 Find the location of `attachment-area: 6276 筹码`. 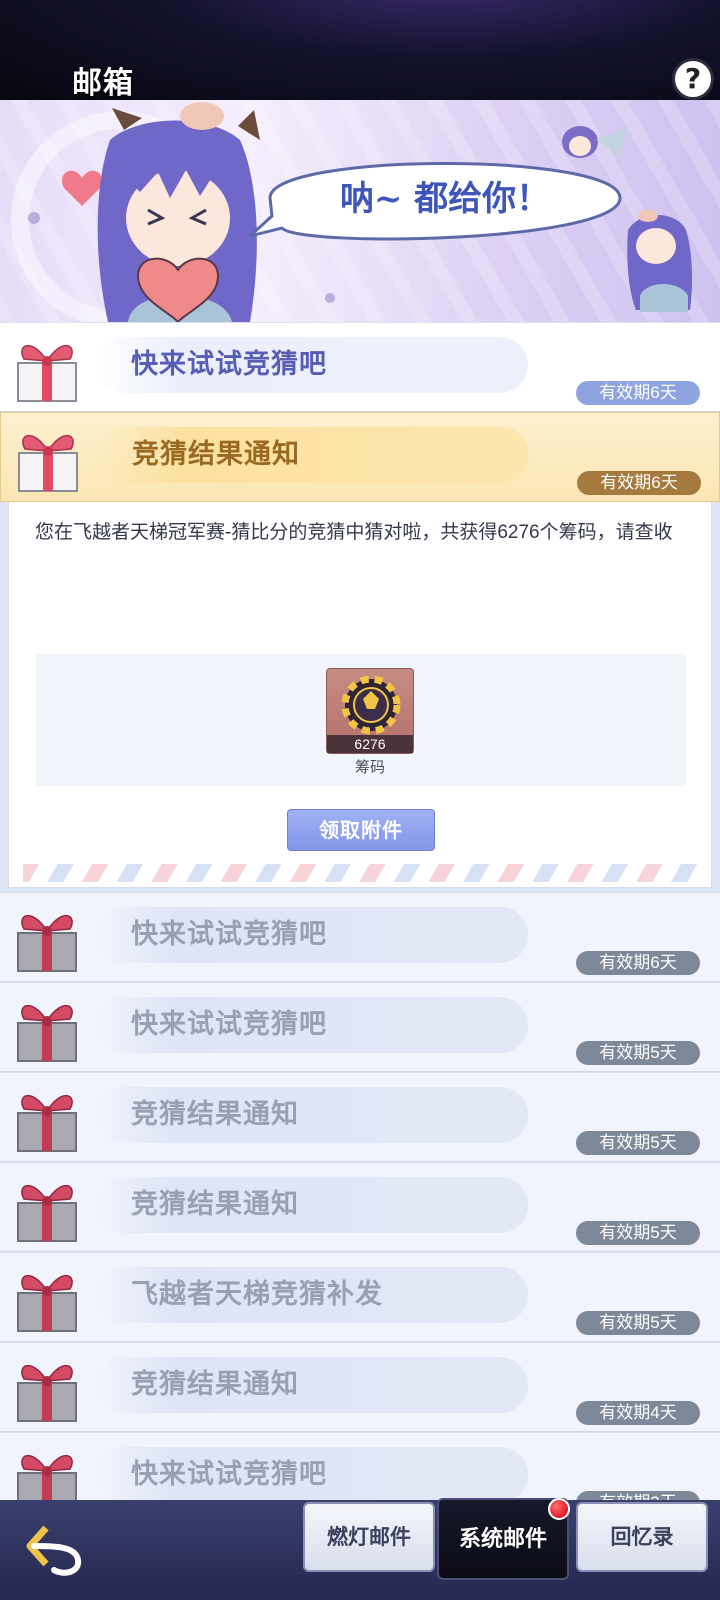

attachment-area: 6276 筹码 is located at coordinates (361, 720).